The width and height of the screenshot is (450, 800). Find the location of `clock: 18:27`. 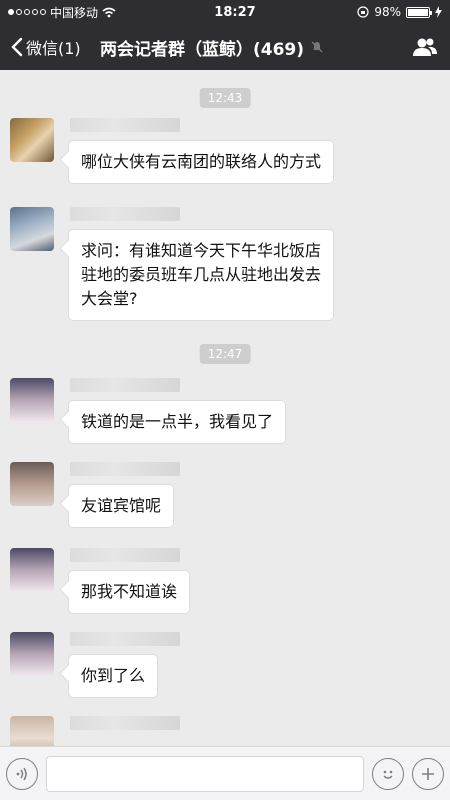

clock: 18:27 is located at coordinates (235, 12).